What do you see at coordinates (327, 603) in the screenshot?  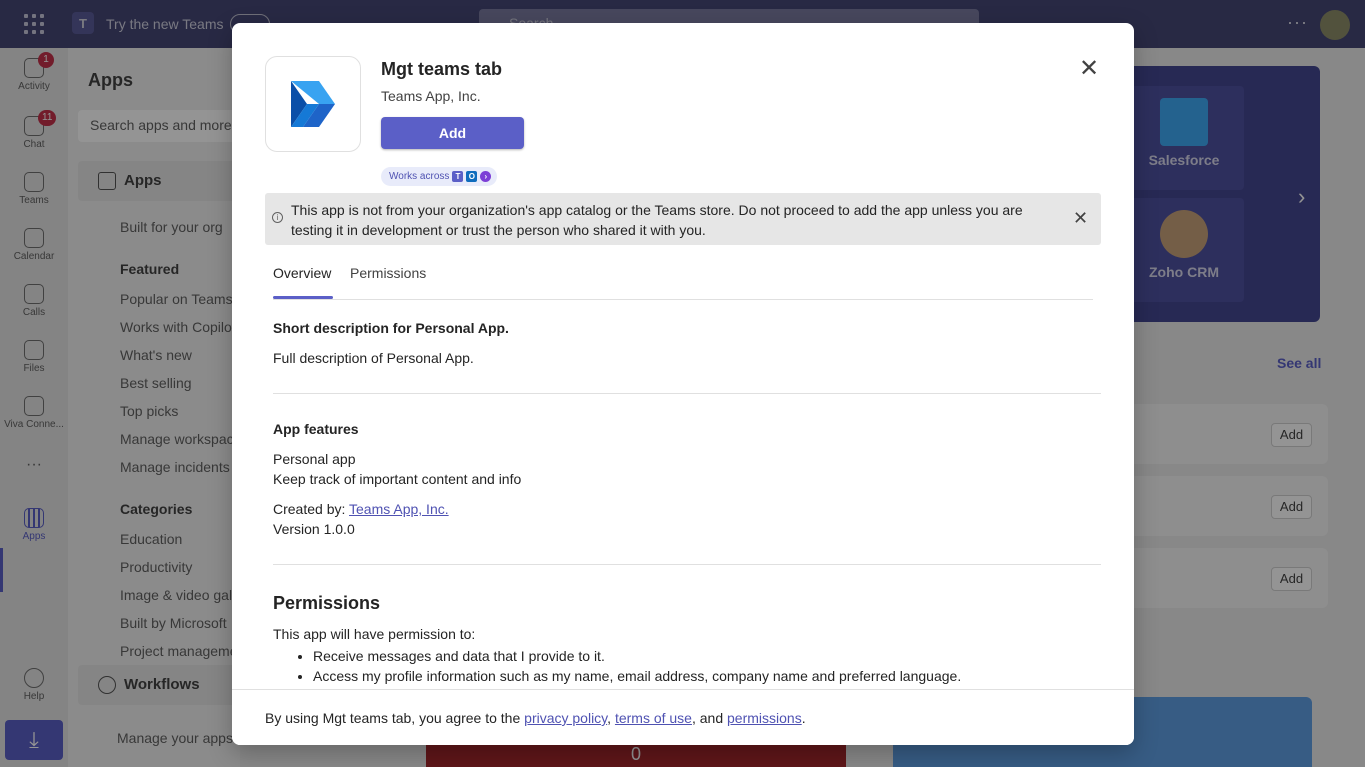 I see `permissions-heading: Permissions` at bounding box center [327, 603].